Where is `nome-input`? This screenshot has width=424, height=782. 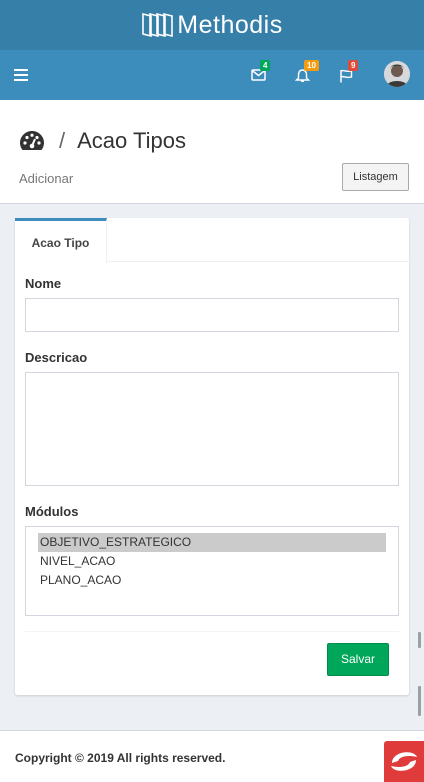
nome-input is located at coordinates (212, 315).